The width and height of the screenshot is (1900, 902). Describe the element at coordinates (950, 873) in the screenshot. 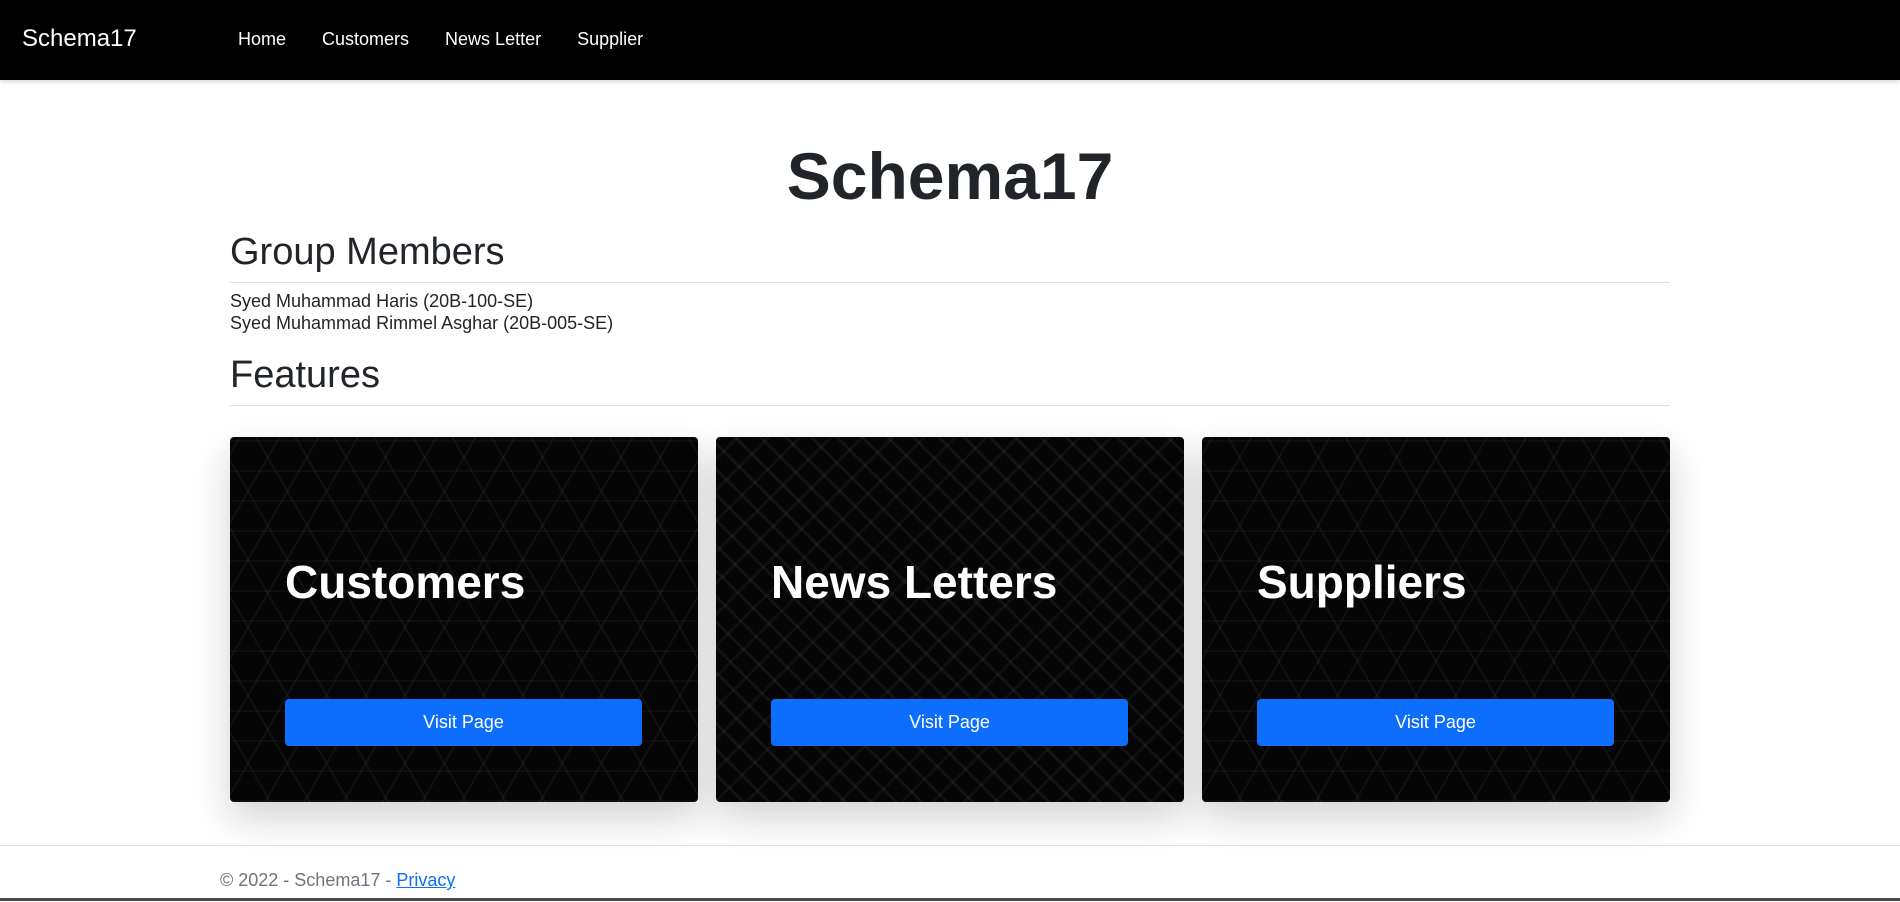

I see `footer: © 2022 - Schema17 - Privacy` at that location.